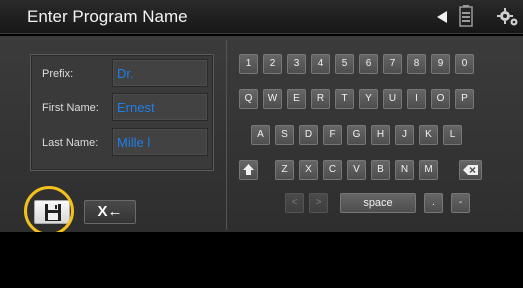 The height and width of the screenshot is (288, 523). Describe the element at coordinates (70, 143) in the screenshot. I see `last-name-label: Last Name:` at that location.